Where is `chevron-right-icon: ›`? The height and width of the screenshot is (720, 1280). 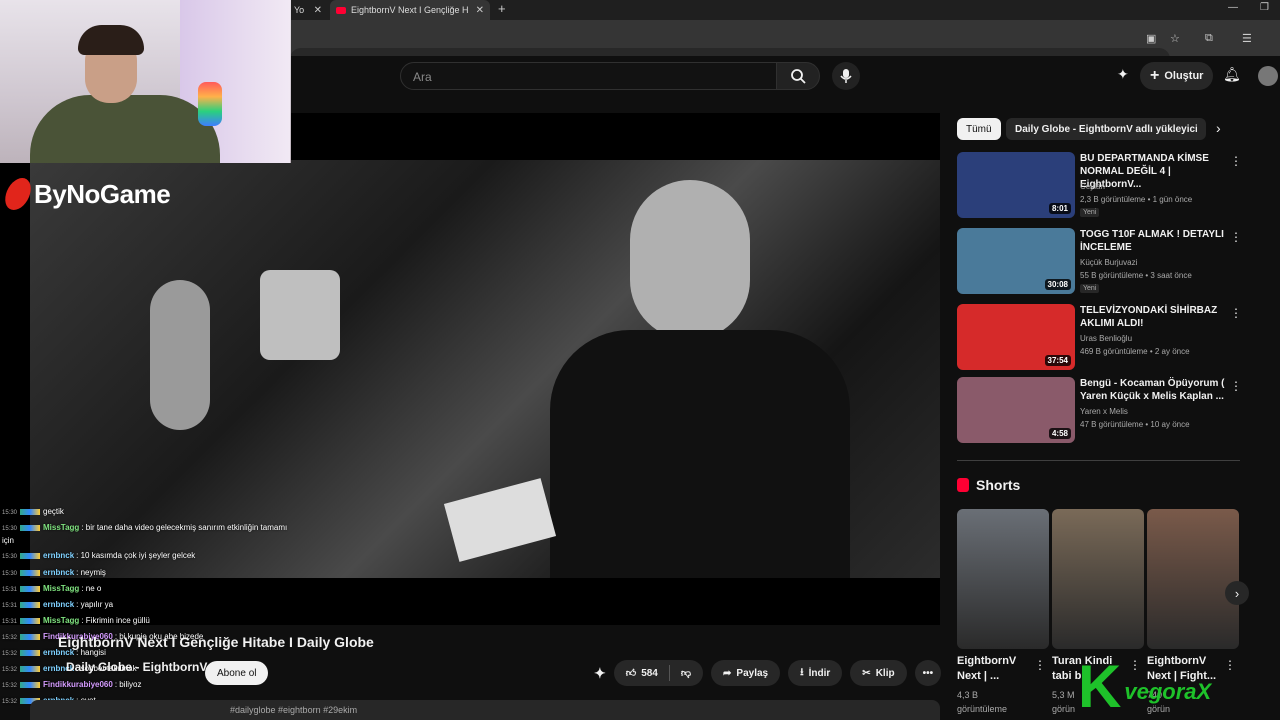 chevron-right-icon: › is located at coordinates (1218, 128).